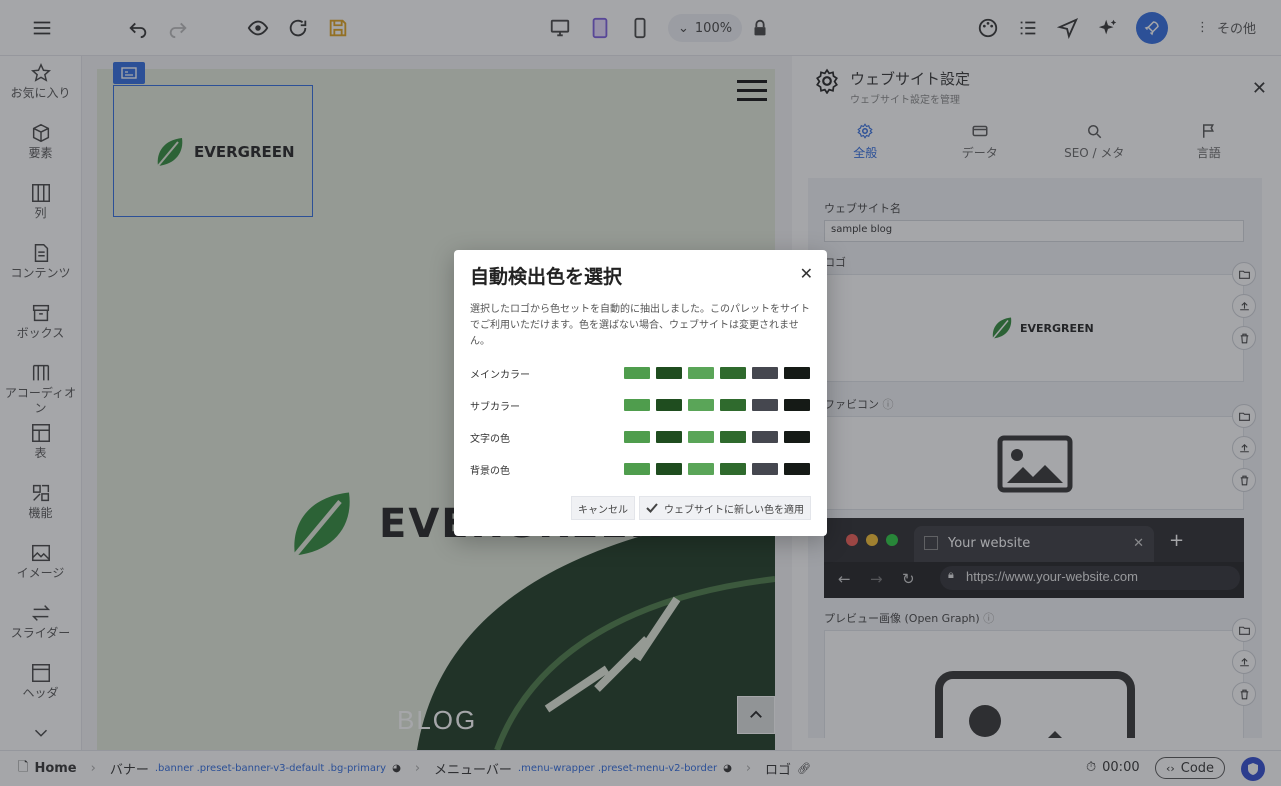 This screenshot has width=1281, height=786. What do you see at coordinates (652, 508) in the screenshot?
I see `check-icon` at bounding box center [652, 508].